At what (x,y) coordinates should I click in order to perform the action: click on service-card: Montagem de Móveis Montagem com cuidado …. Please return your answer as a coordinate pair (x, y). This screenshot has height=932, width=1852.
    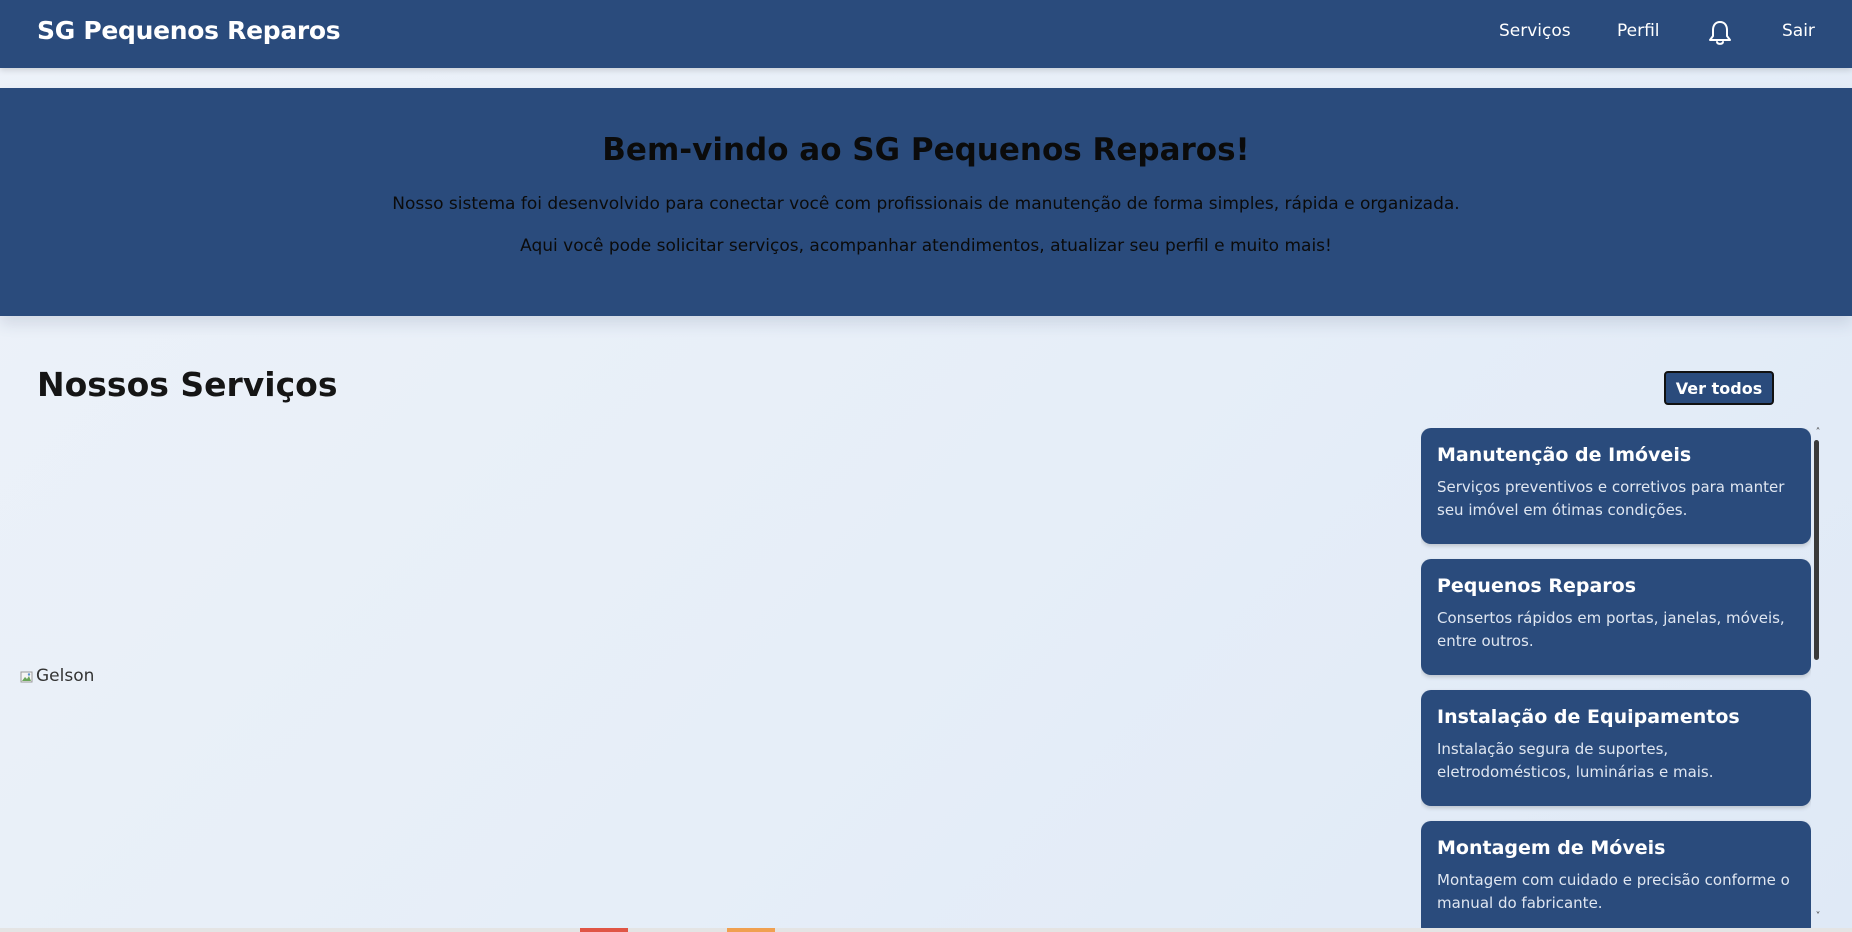
    Looking at the image, I should click on (1616, 876).